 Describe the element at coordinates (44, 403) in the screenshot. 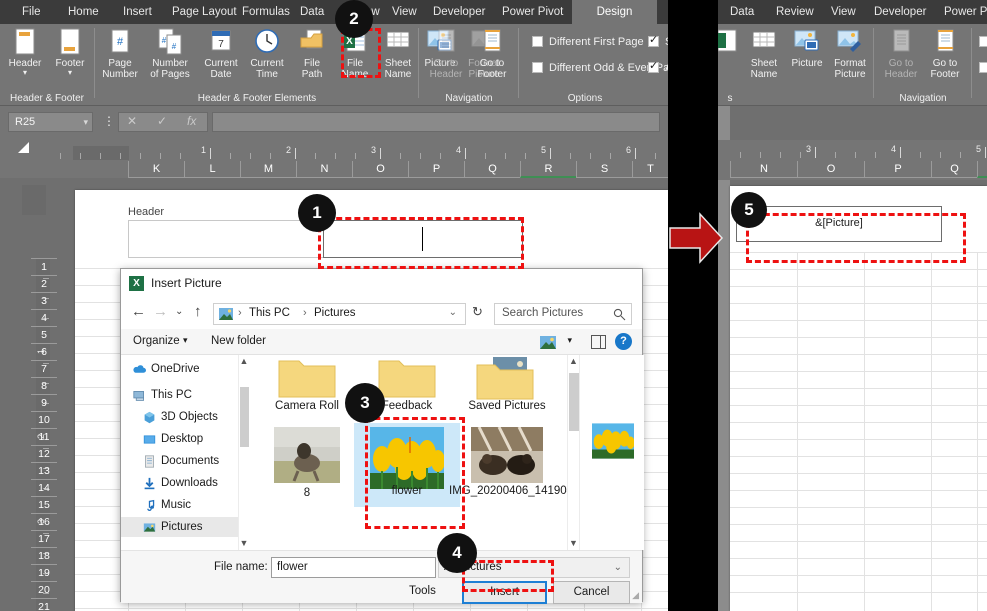

I see `row-header-9: 9` at that location.